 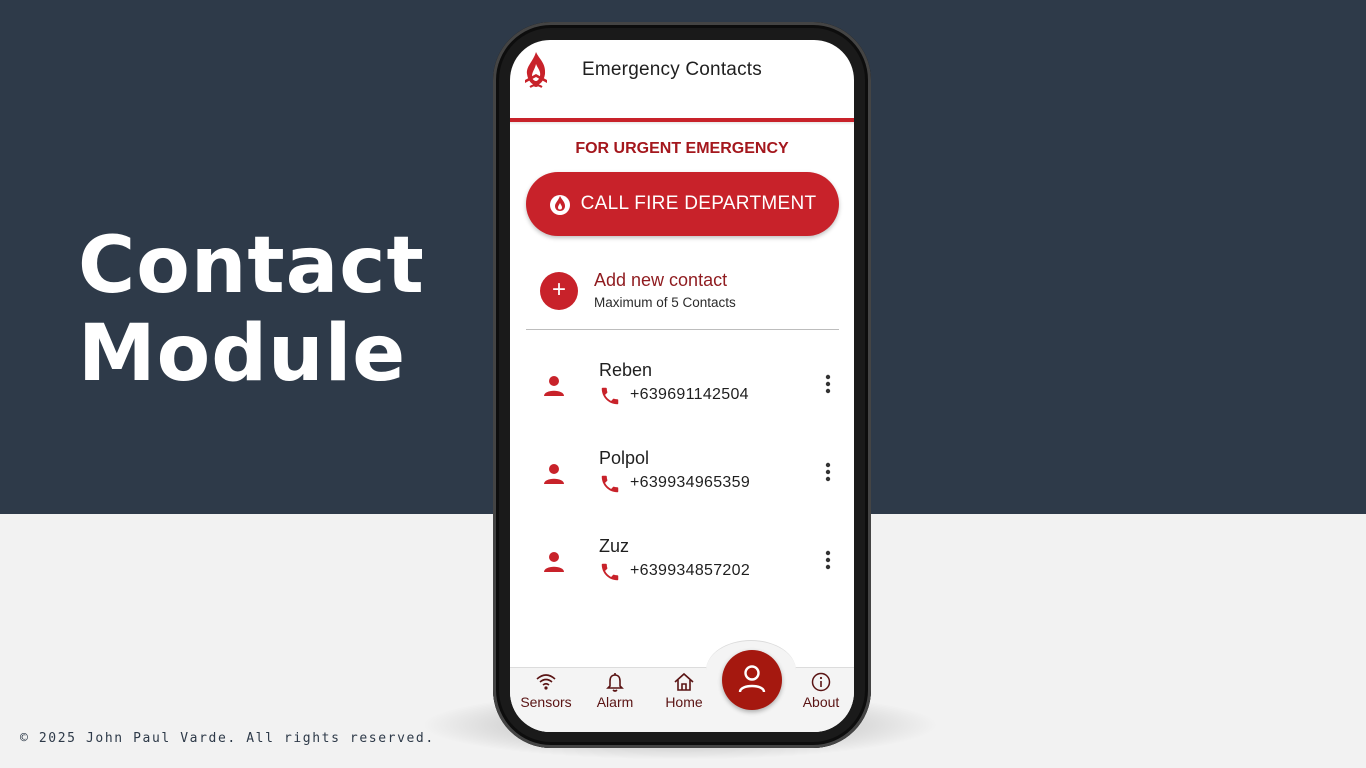 I want to click on call-fire-department-button: CALL FIRE DEPARTMENT, so click(x=682, y=204).